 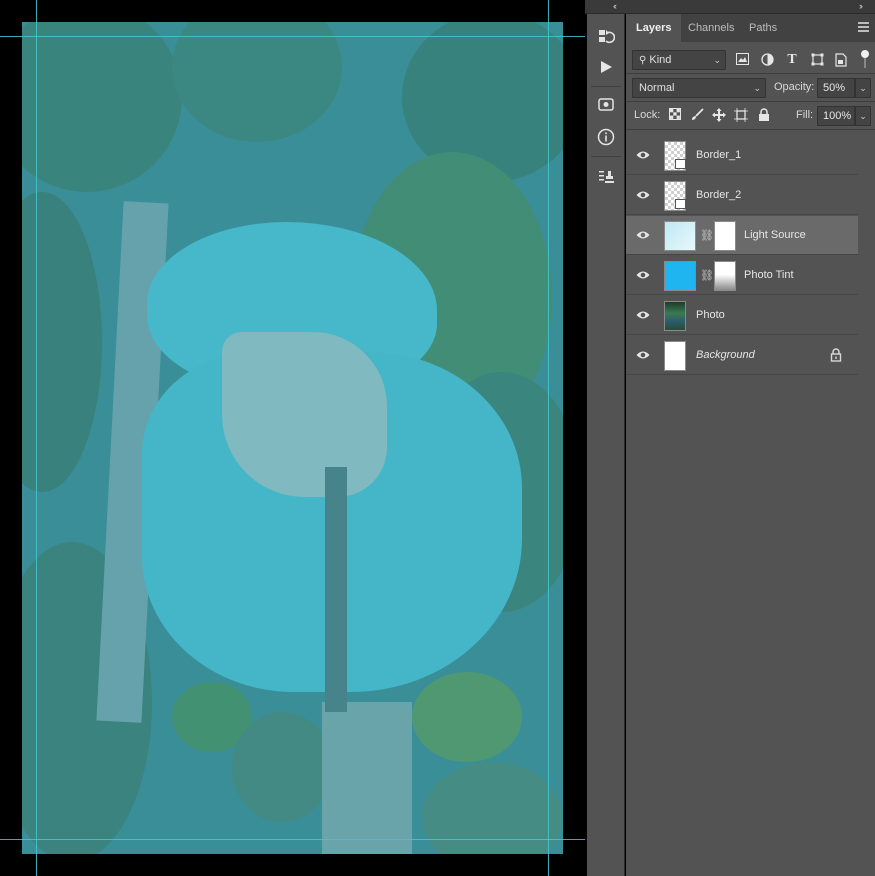 I want to click on layer-name: Background, so click(x=725, y=355).